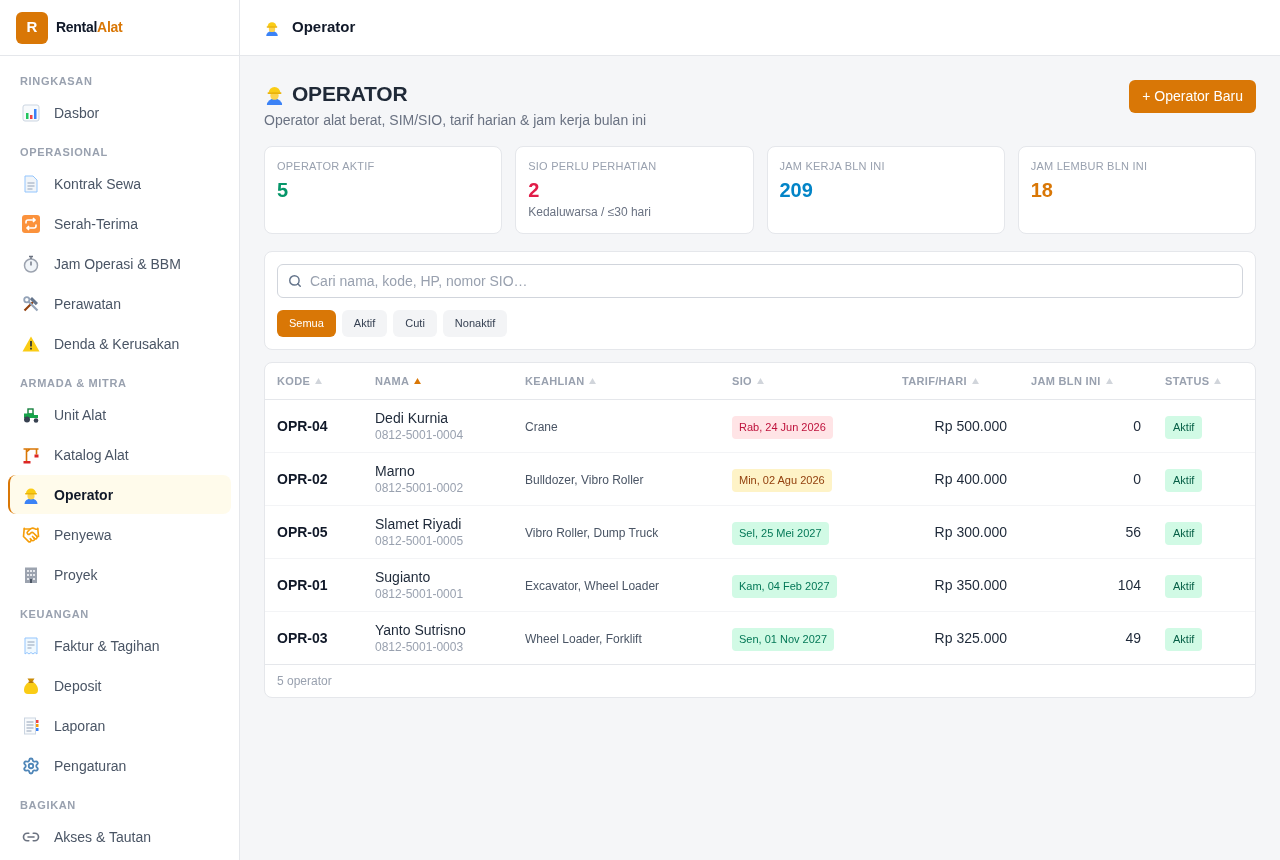  What do you see at coordinates (302, 585) in the screenshot?
I see `operator-code: OPR-01` at bounding box center [302, 585].